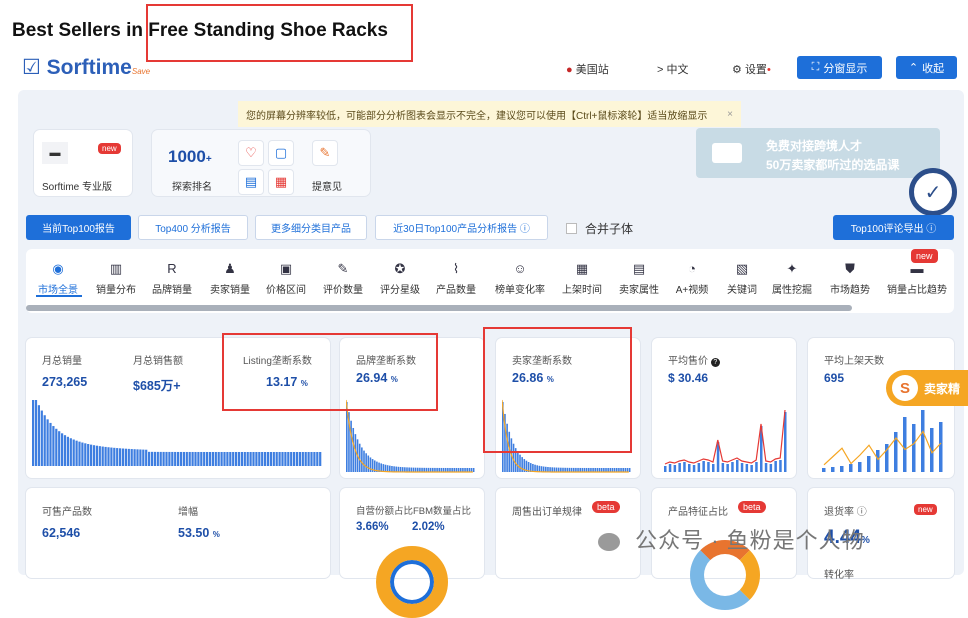  What do you see at coordinates (439, 308) in the screenshot?
I see `nav-scrollbar` at bounding box center [439, 308].